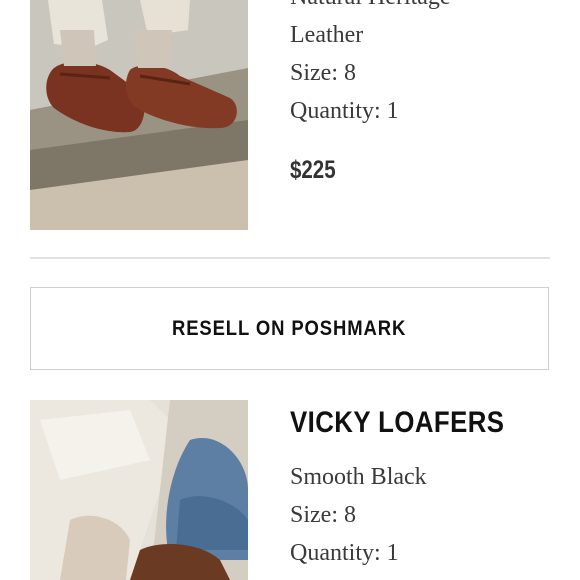 The image size is (580, 580). I want to click on product-name-line1: Natural Heritage, so click(425, 8).